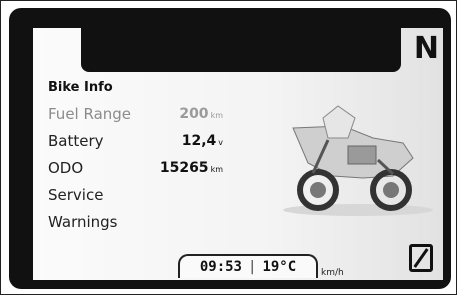 This screenshot has height=295, width=457. What do you see at coordinates (220, 142) in the screenshot?
I see `battery-unit: v` at bounding box center [220, 142].